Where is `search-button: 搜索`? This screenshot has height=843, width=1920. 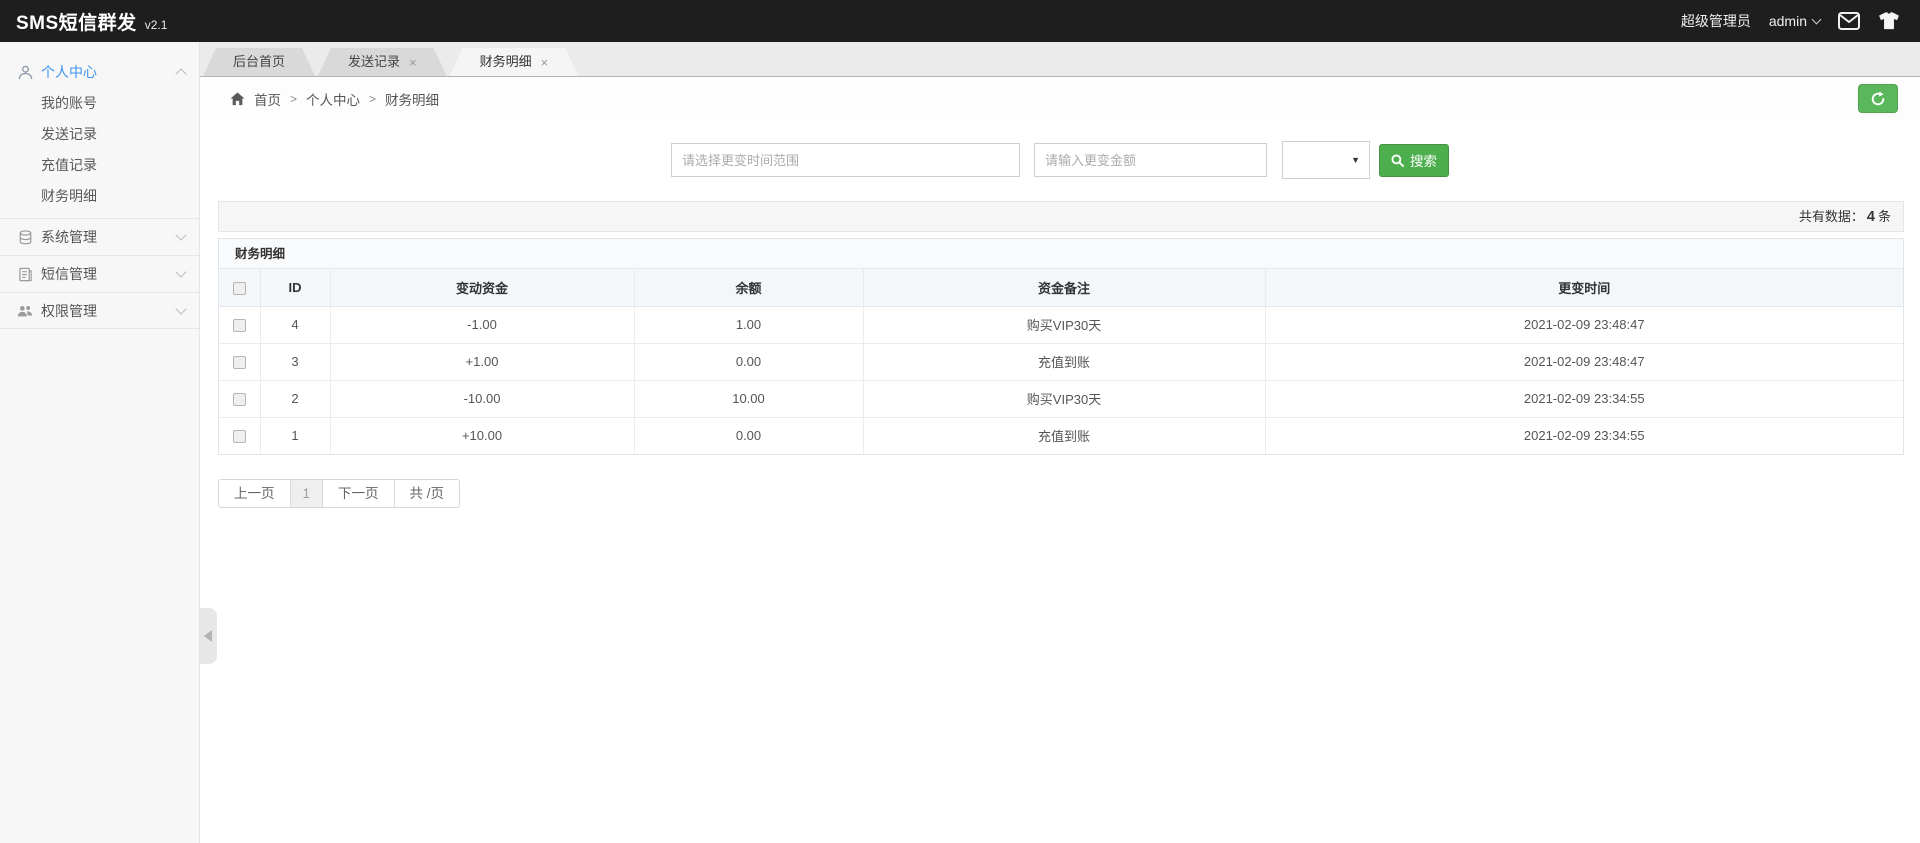
search-button: 搜索 is located at coordinates (1414, 160).